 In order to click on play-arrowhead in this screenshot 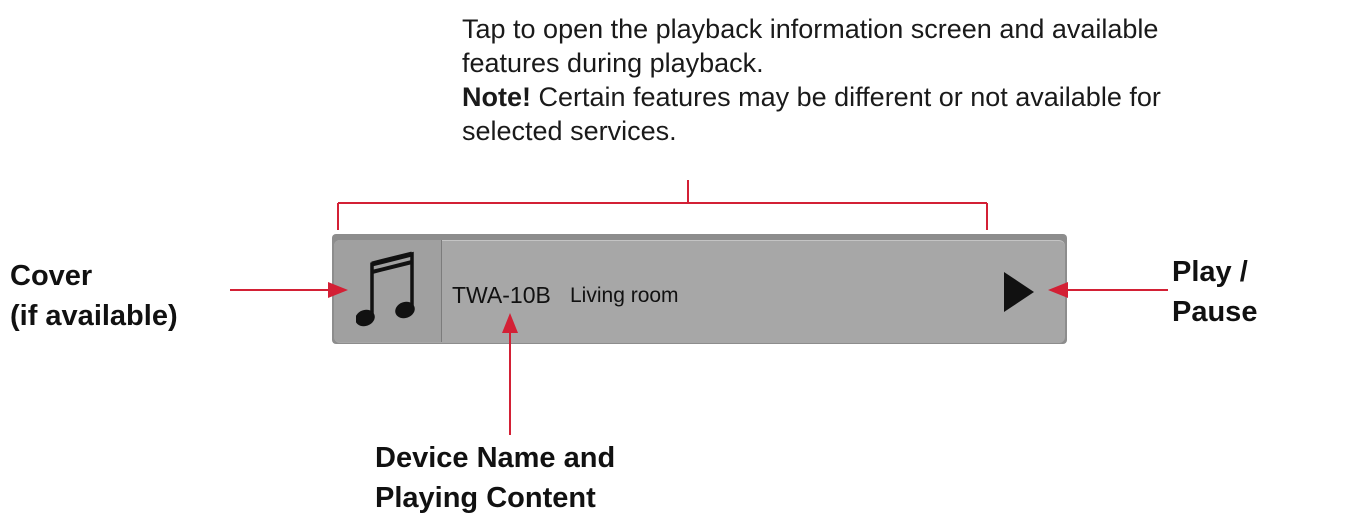, I will do `click(1058, 290)`.